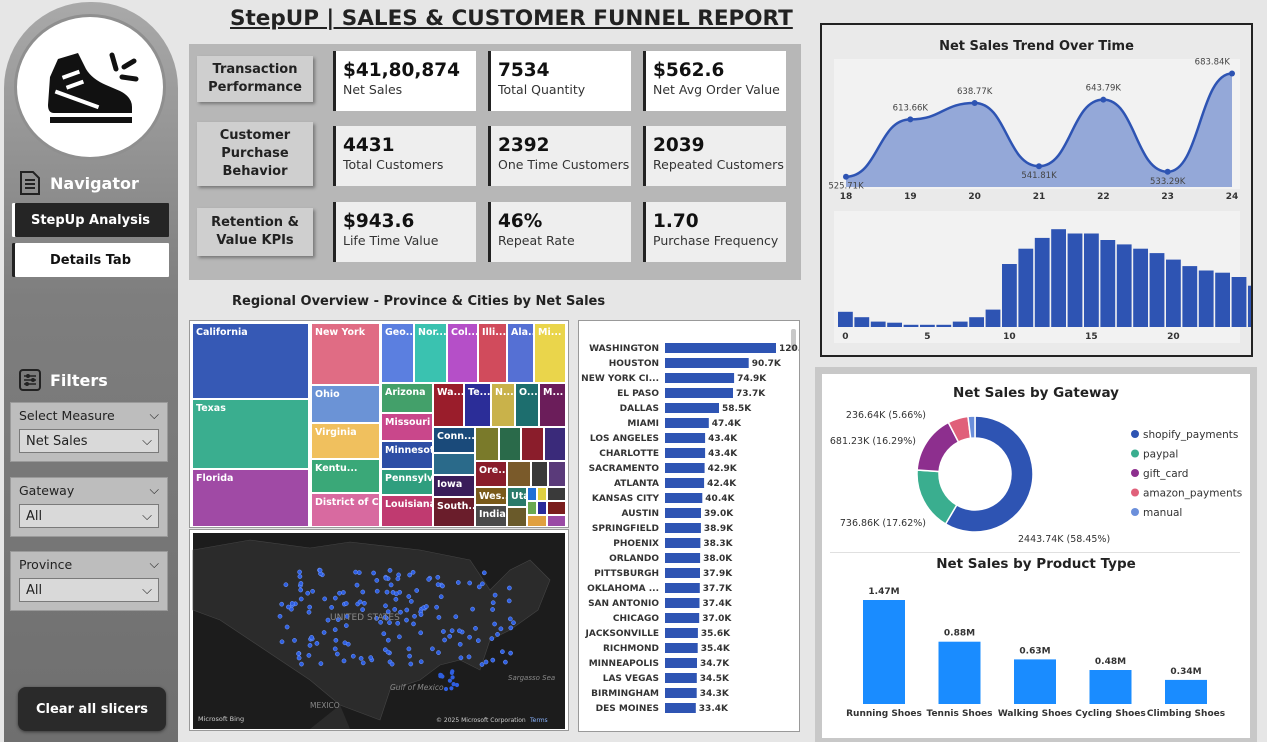 The image size is (1267, 742). What do you see at coordinates (407, 482) in the screenshot?
I see `treemap-tile: Pennsylvania` at bounding box center [407, 482].